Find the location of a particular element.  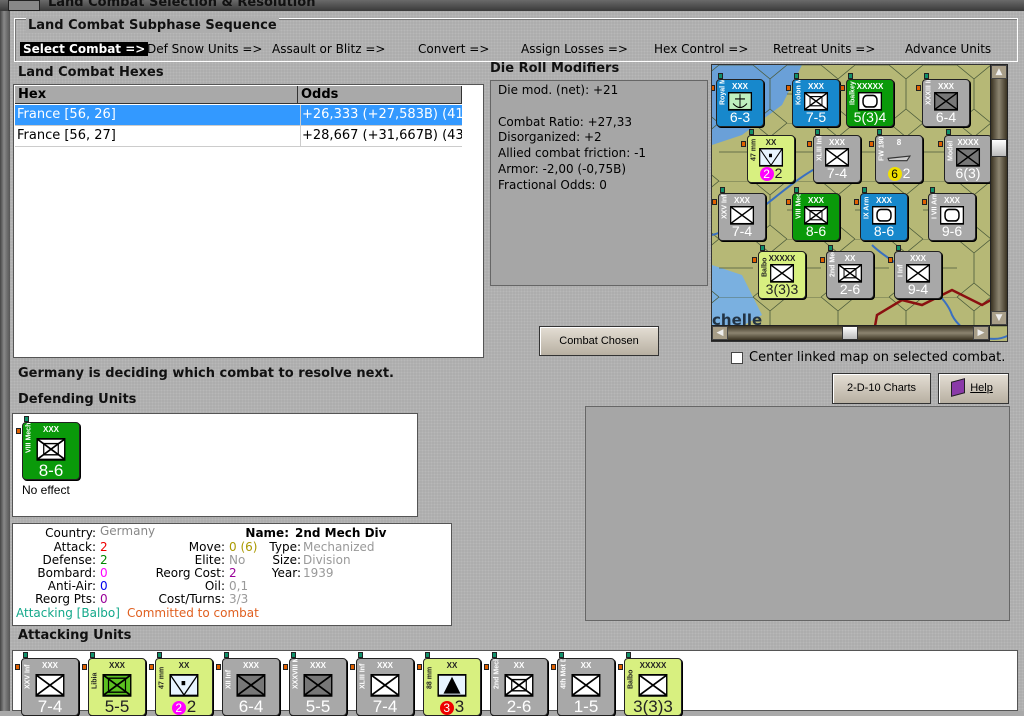

unit-name: 2nd Mech Div is located at coordinates (497, 673).